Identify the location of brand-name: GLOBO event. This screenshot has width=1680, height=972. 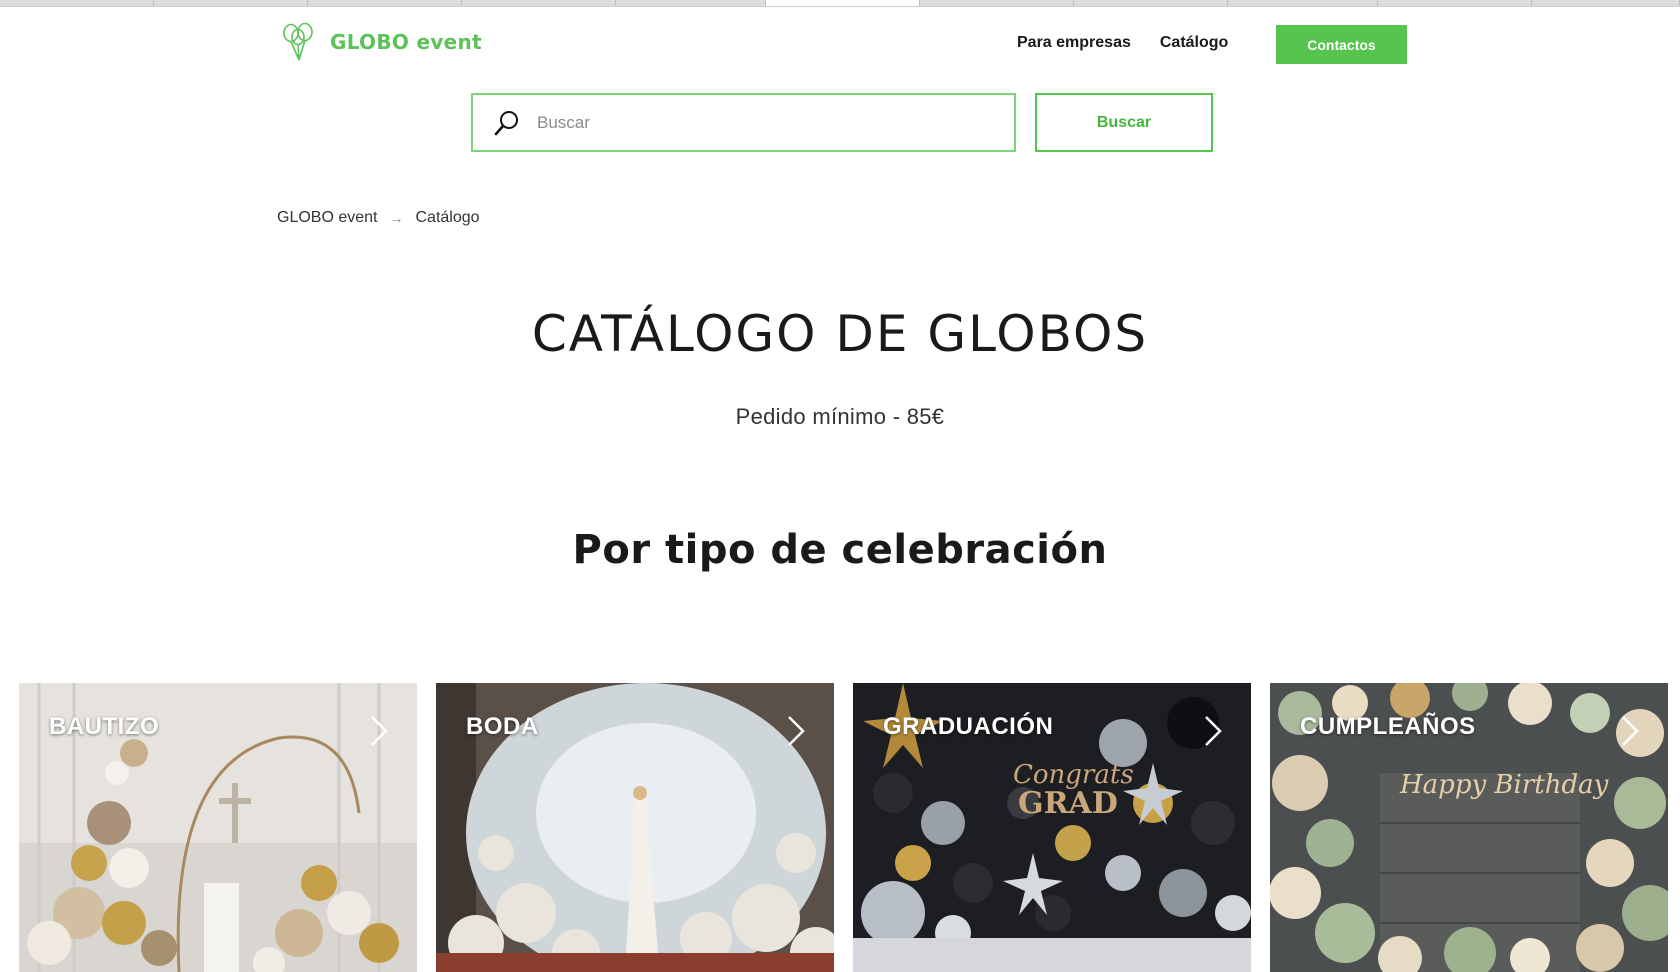
(406, 42).